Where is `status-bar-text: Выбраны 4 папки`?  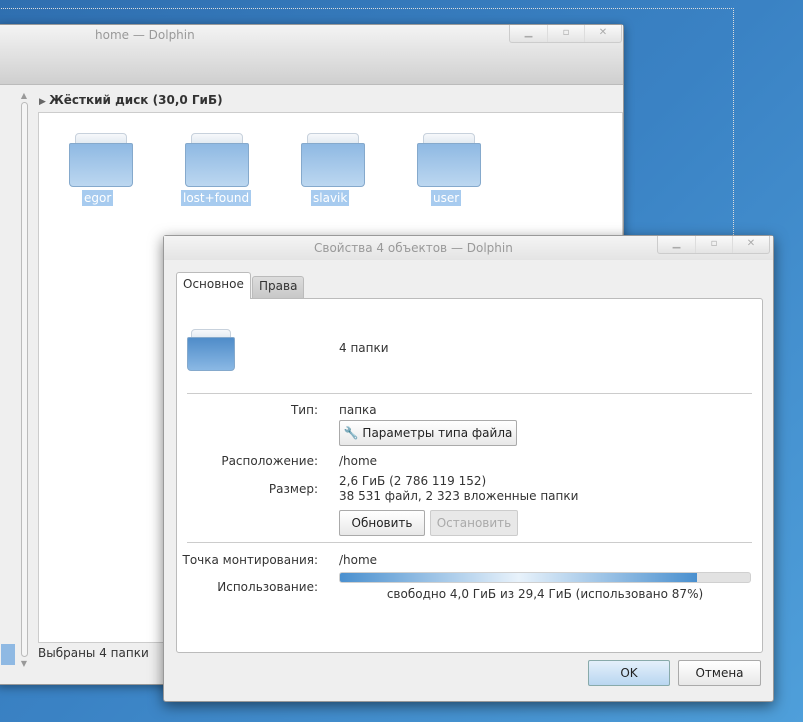
status-bar-text: Выбраны 4 папки is located at coordinates (93, 653).